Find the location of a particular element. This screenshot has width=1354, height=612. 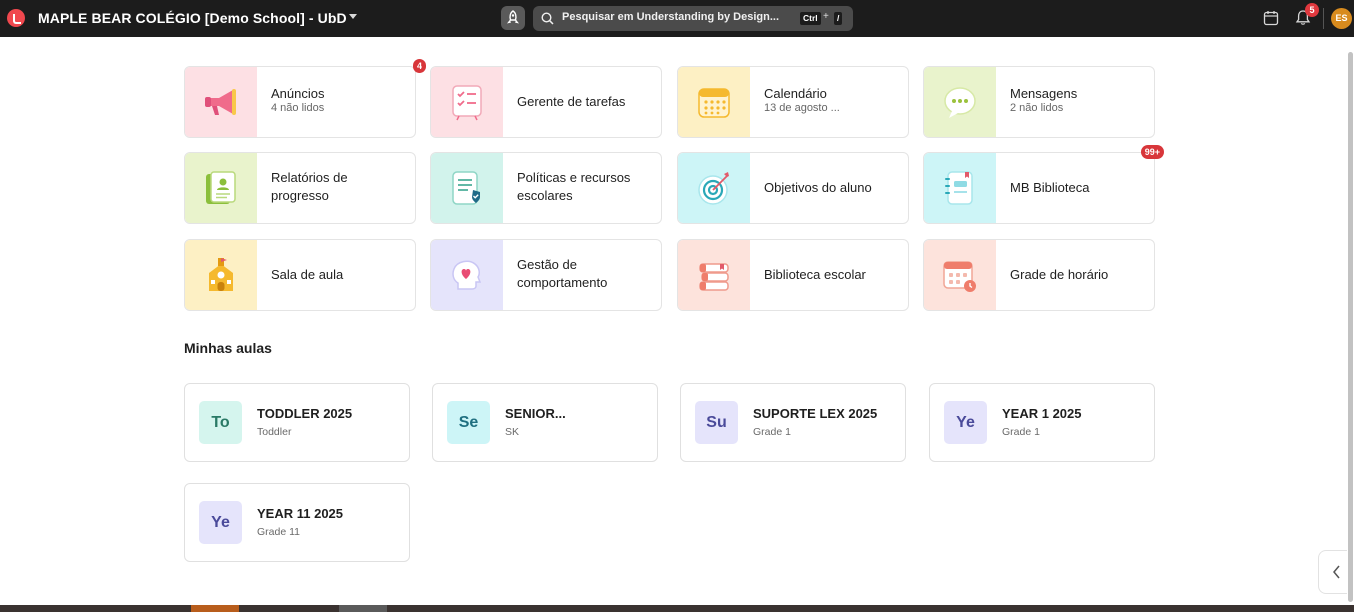

rocket-button is located at coordinates (513, 18).